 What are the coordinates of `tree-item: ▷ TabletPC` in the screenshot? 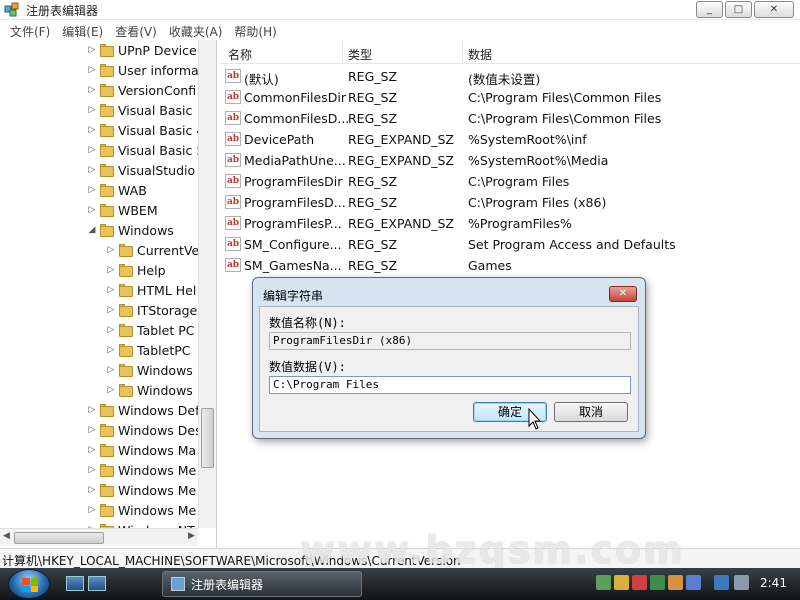 It's located at (148, 350).